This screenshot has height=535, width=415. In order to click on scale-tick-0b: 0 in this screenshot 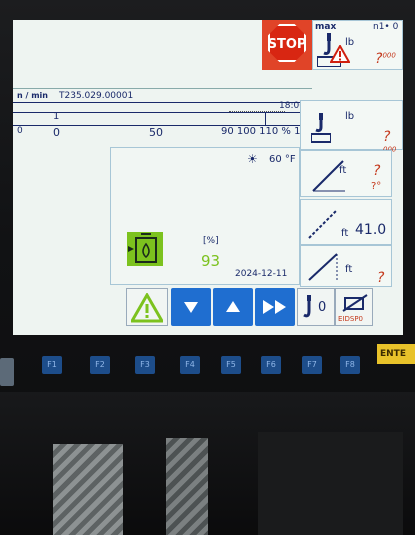, I will do `click(56, 132)`.